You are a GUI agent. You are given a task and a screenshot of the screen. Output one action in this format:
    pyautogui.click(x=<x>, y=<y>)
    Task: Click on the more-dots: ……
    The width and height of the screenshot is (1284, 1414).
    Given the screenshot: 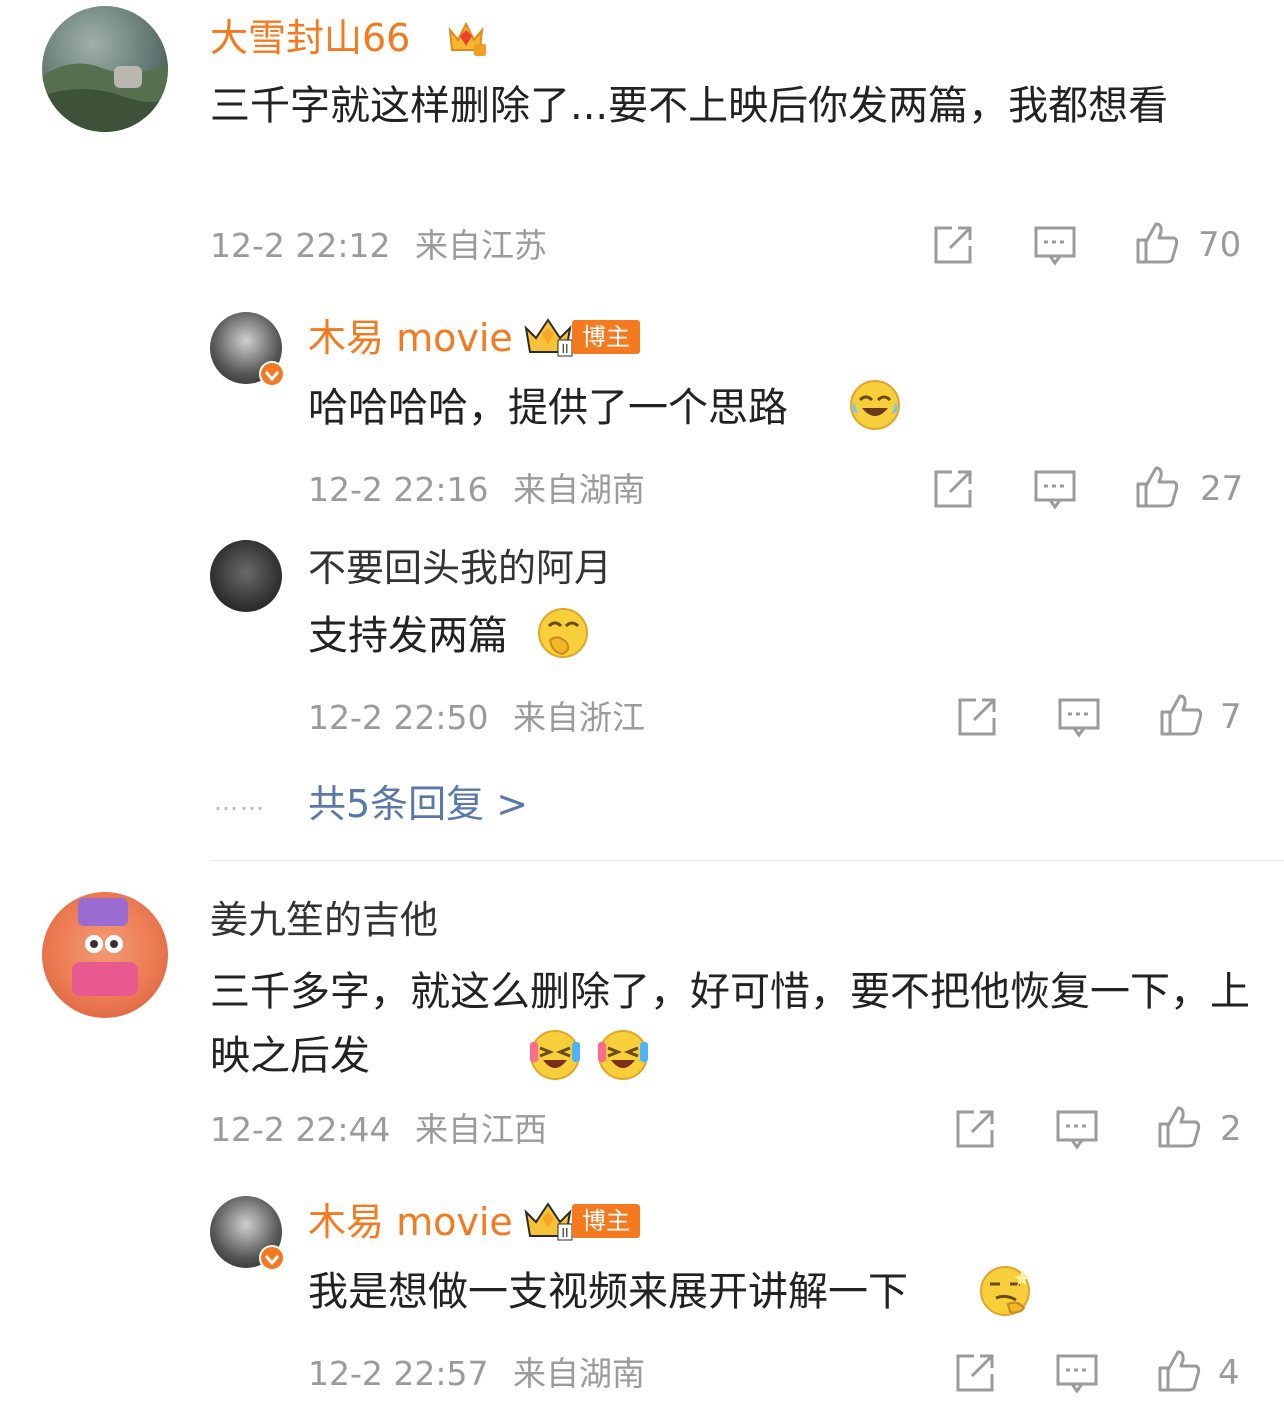 What is the action you would take?
    pyautogui.click(x=240, y=802)
    